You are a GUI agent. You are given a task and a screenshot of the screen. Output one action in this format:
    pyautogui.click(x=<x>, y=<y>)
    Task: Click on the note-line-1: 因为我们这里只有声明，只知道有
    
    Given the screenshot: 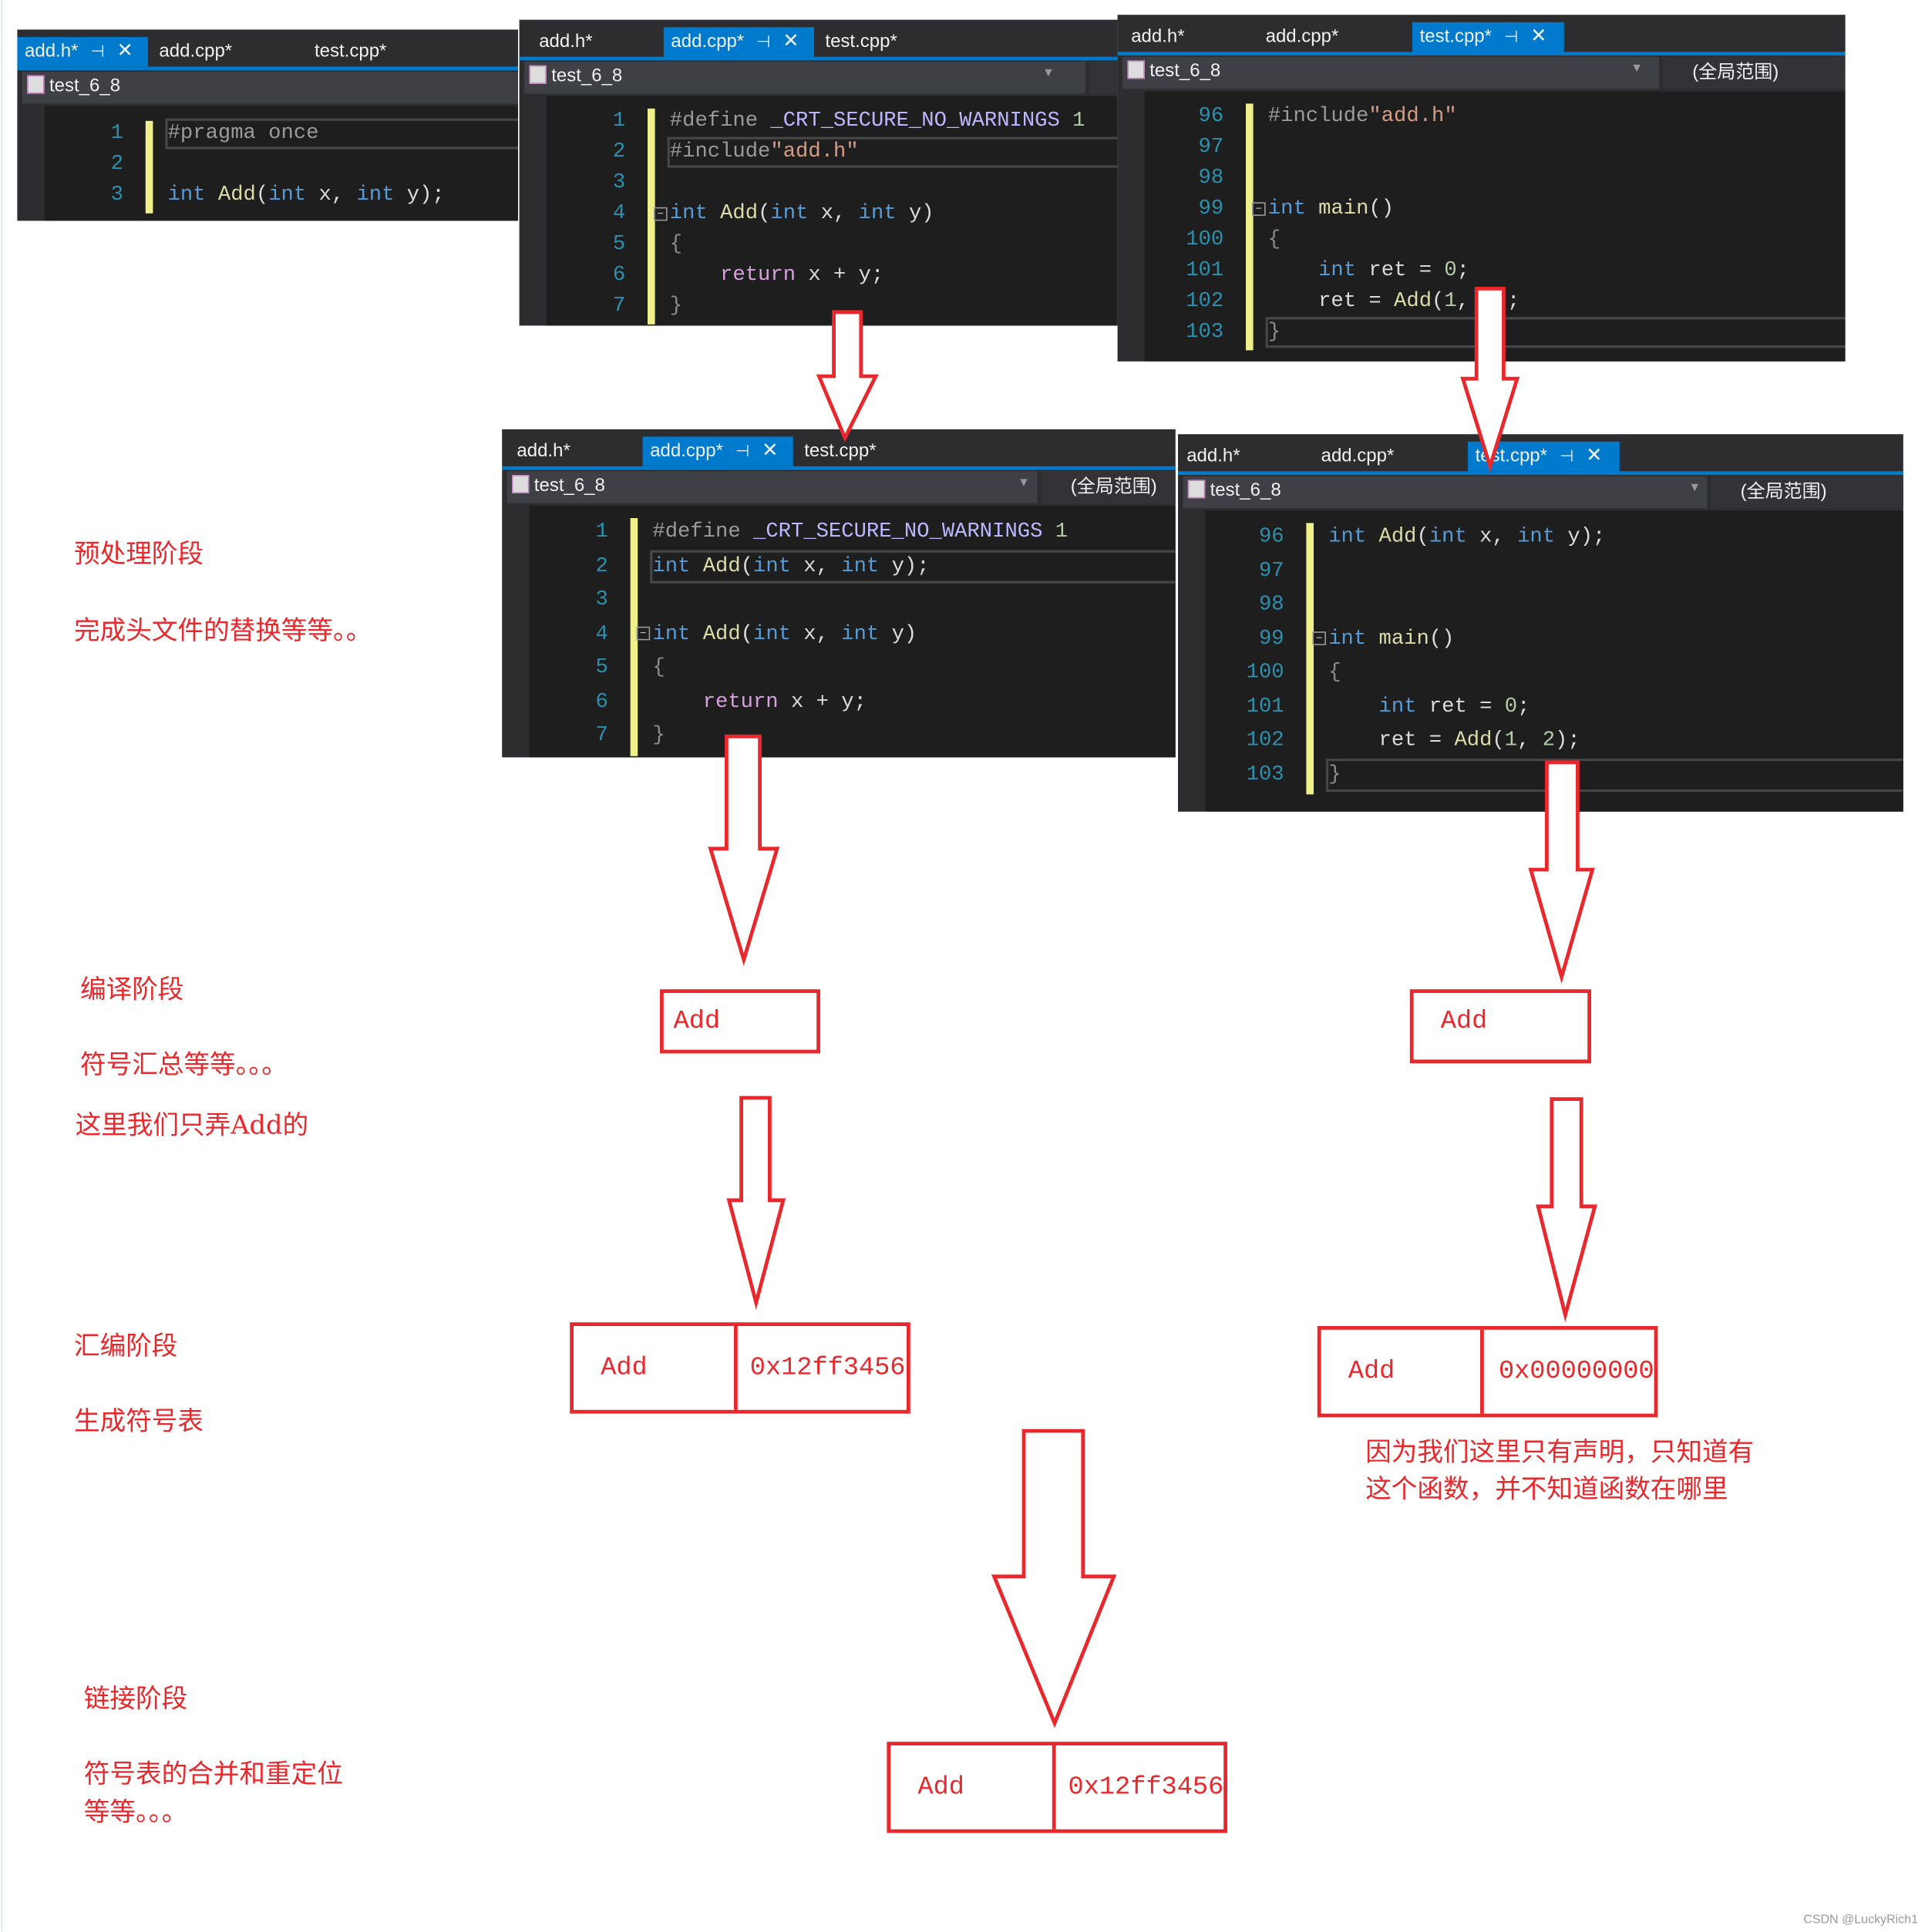 What is the action you would take?
    pyautogui.click(x=1560, y=1452)
    